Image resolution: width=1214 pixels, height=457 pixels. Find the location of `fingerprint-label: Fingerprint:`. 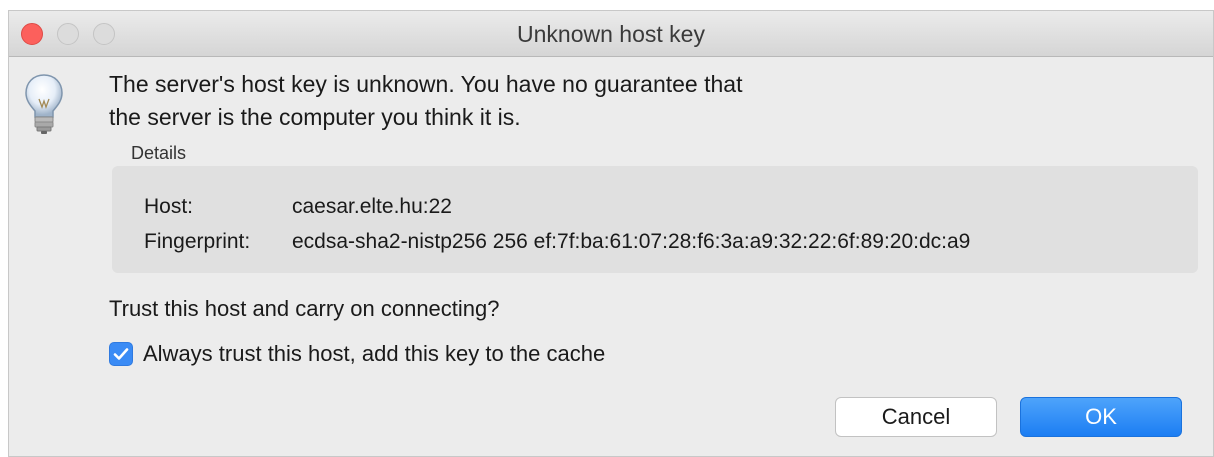

fingerprint-label: Fingerprint: is located at coordinates (197, 241).